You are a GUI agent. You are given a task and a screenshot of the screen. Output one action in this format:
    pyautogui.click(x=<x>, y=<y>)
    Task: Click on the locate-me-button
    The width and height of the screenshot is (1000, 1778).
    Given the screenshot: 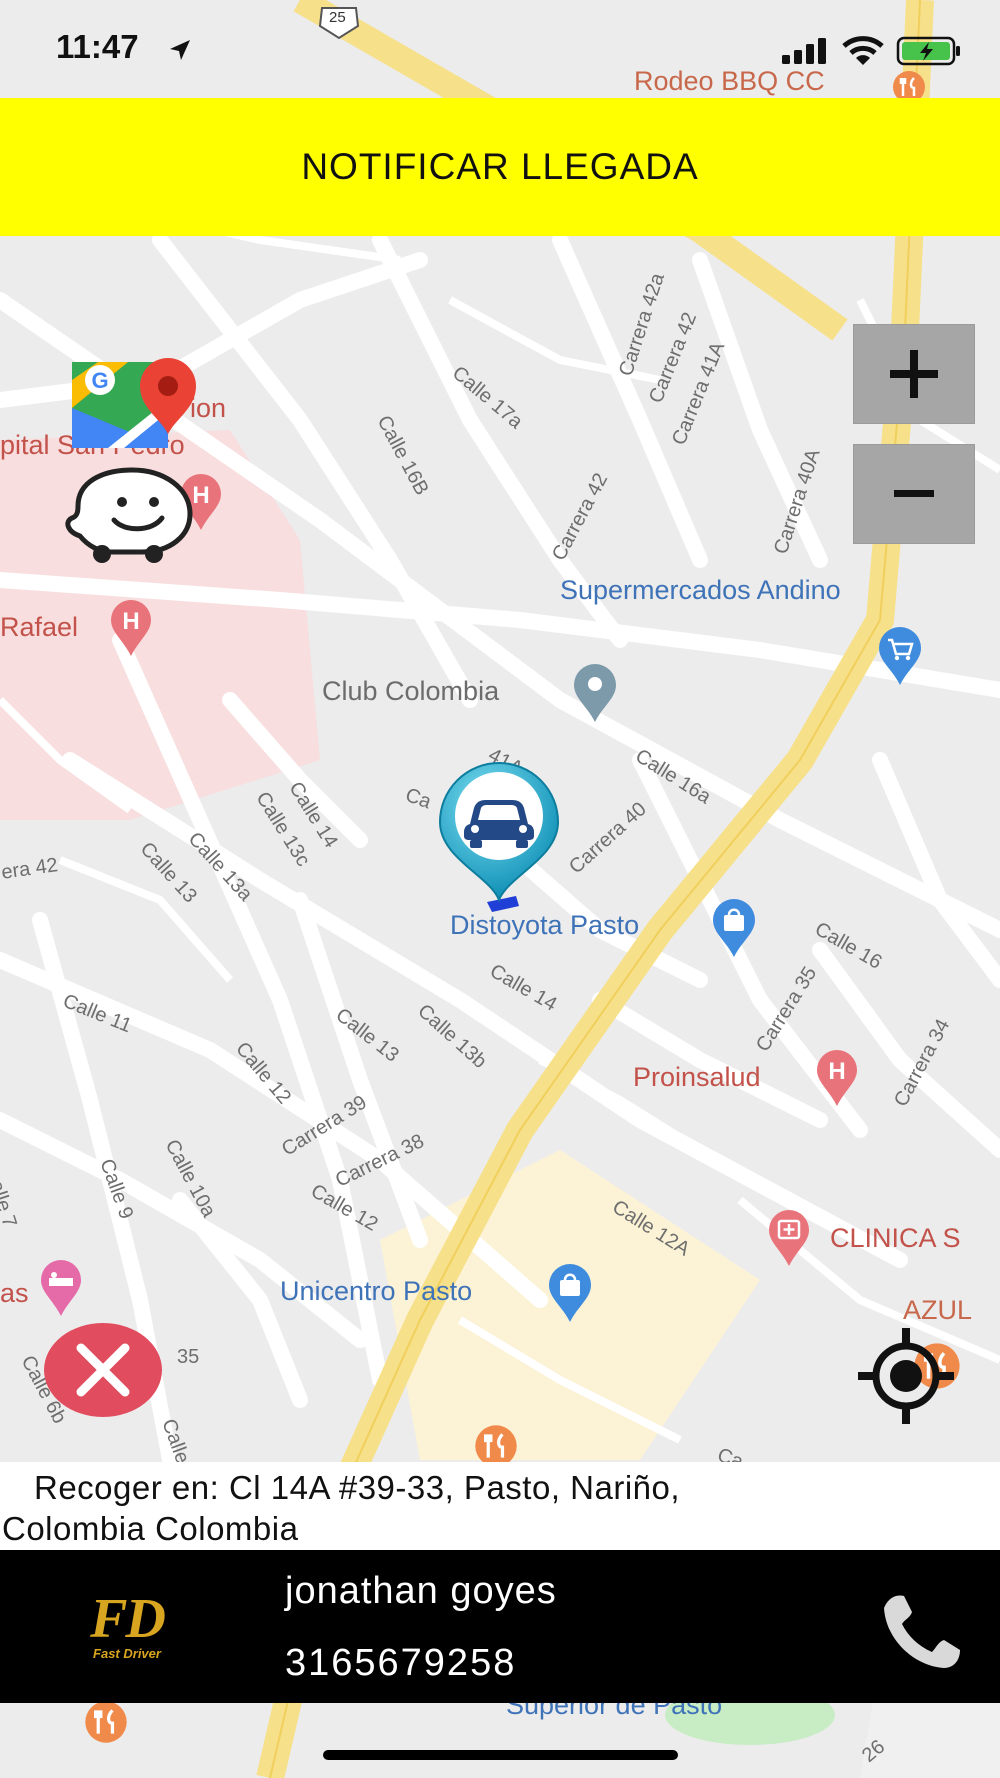 What is the action you would take?
    pyautogui.click(x=906, y=1376)
    